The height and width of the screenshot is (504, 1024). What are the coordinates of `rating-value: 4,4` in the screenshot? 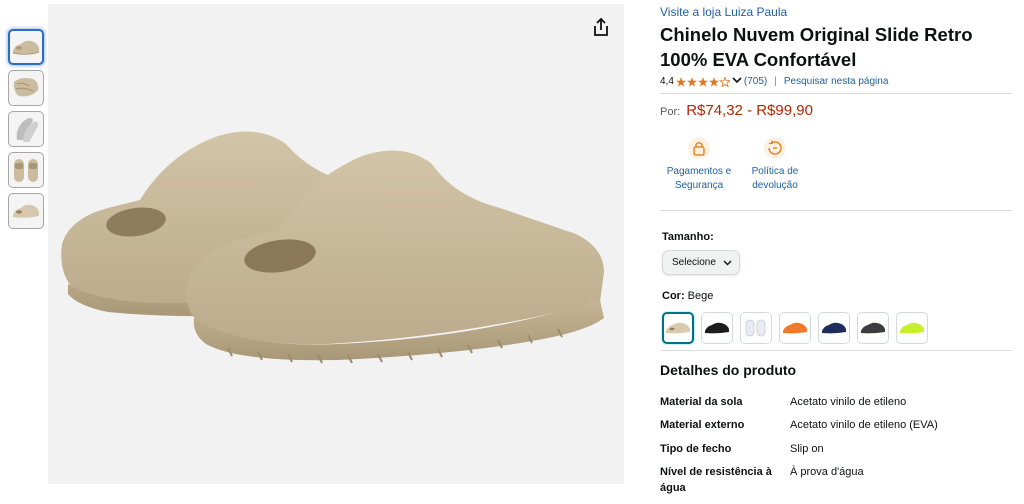 It's located at (667, 81).